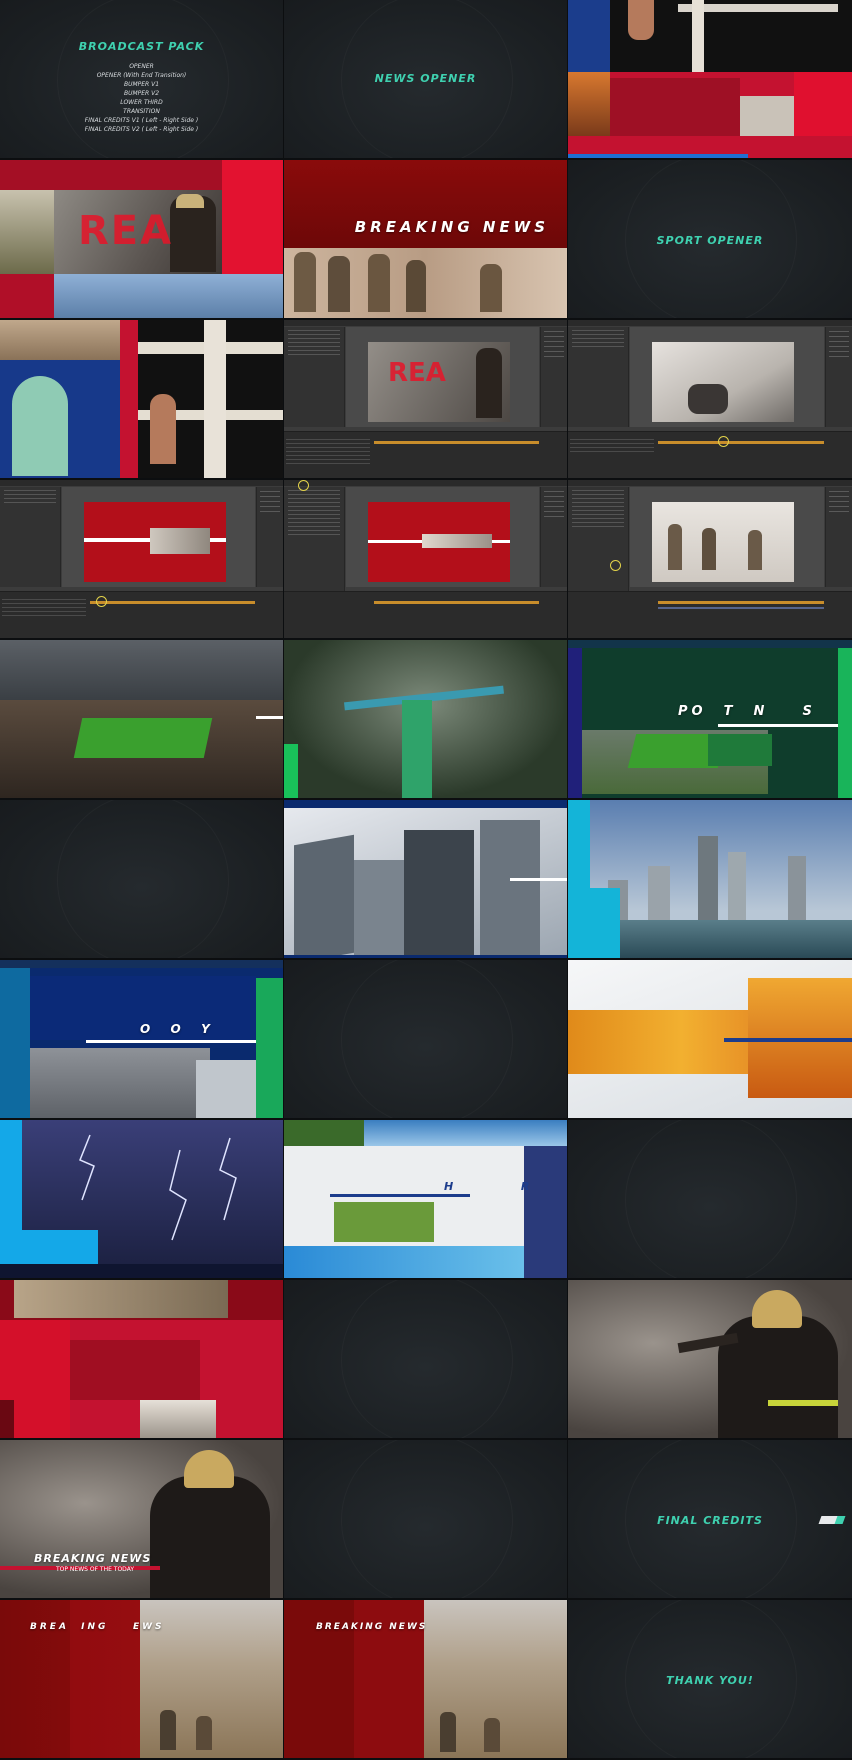 This screenshot has width=852, height=1760. I want to click on tile-liberty-collage, so click(141, 399).